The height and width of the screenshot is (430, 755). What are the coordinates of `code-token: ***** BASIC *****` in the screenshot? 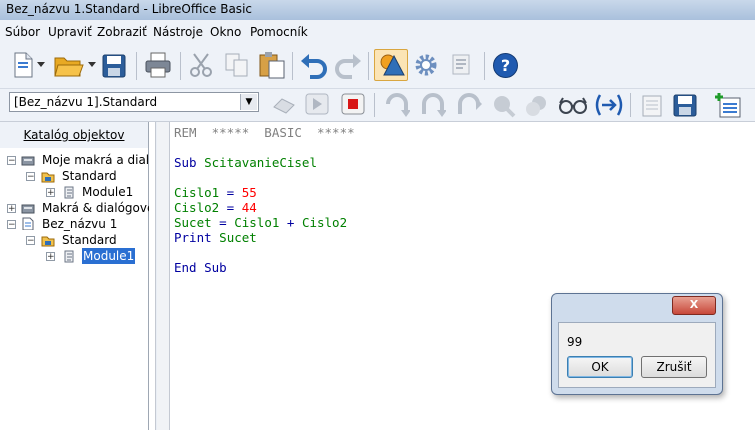 It's located at (275, 132).